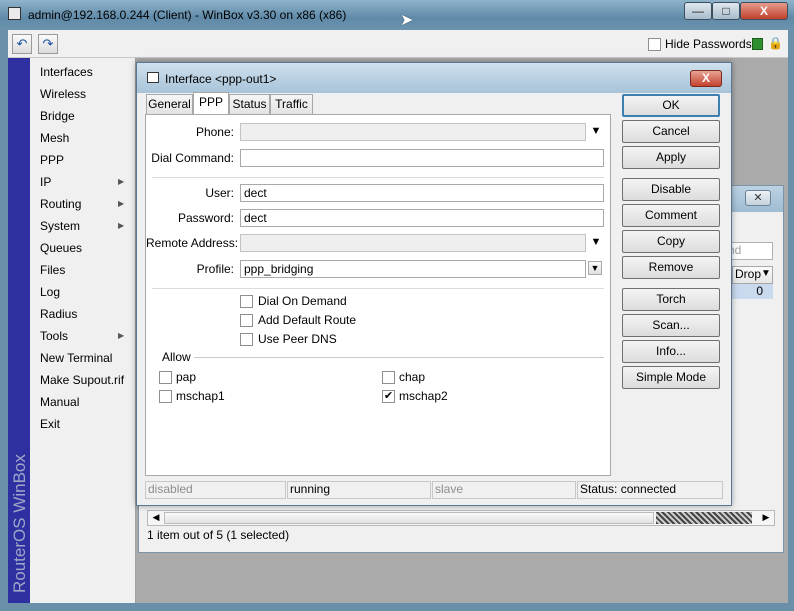 Image resolution: width=794 pixels, height=611 pixels. What do you see at coordinates (758, 198) in the screenshot?
I see `list-close-button: ✕` at bounding box center [758, 198].